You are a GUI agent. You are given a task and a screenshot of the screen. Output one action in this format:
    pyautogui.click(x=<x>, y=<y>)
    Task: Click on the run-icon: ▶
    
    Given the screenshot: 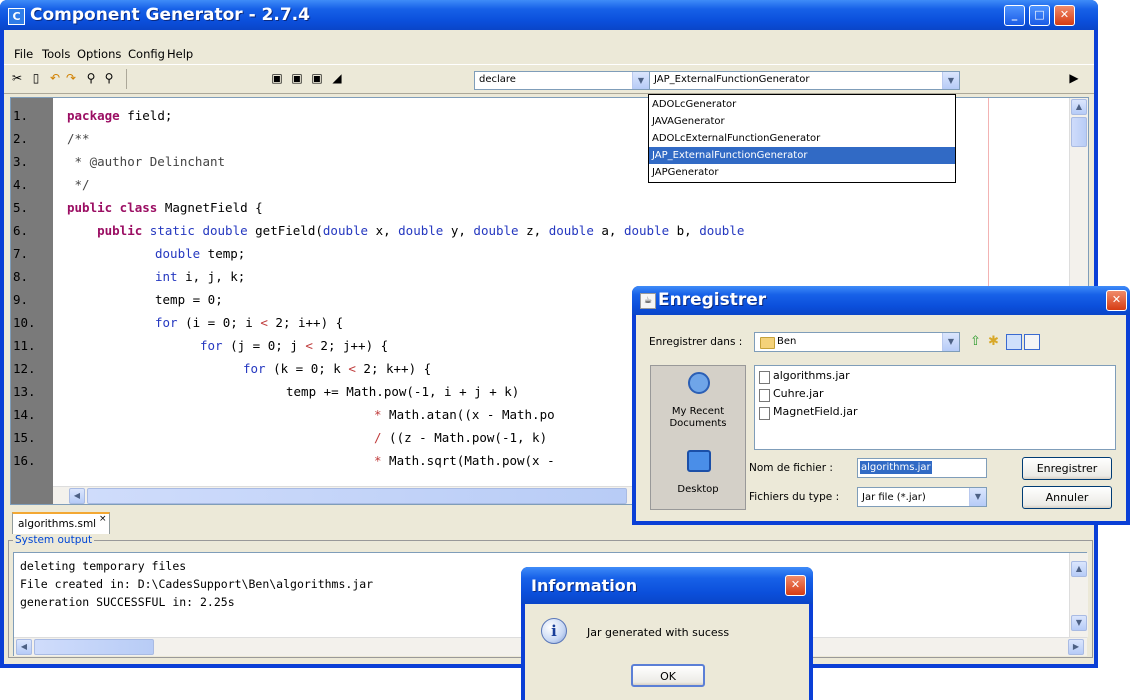 What is the action you would take?
    pyautogui.click(x=1074, y=78)
    